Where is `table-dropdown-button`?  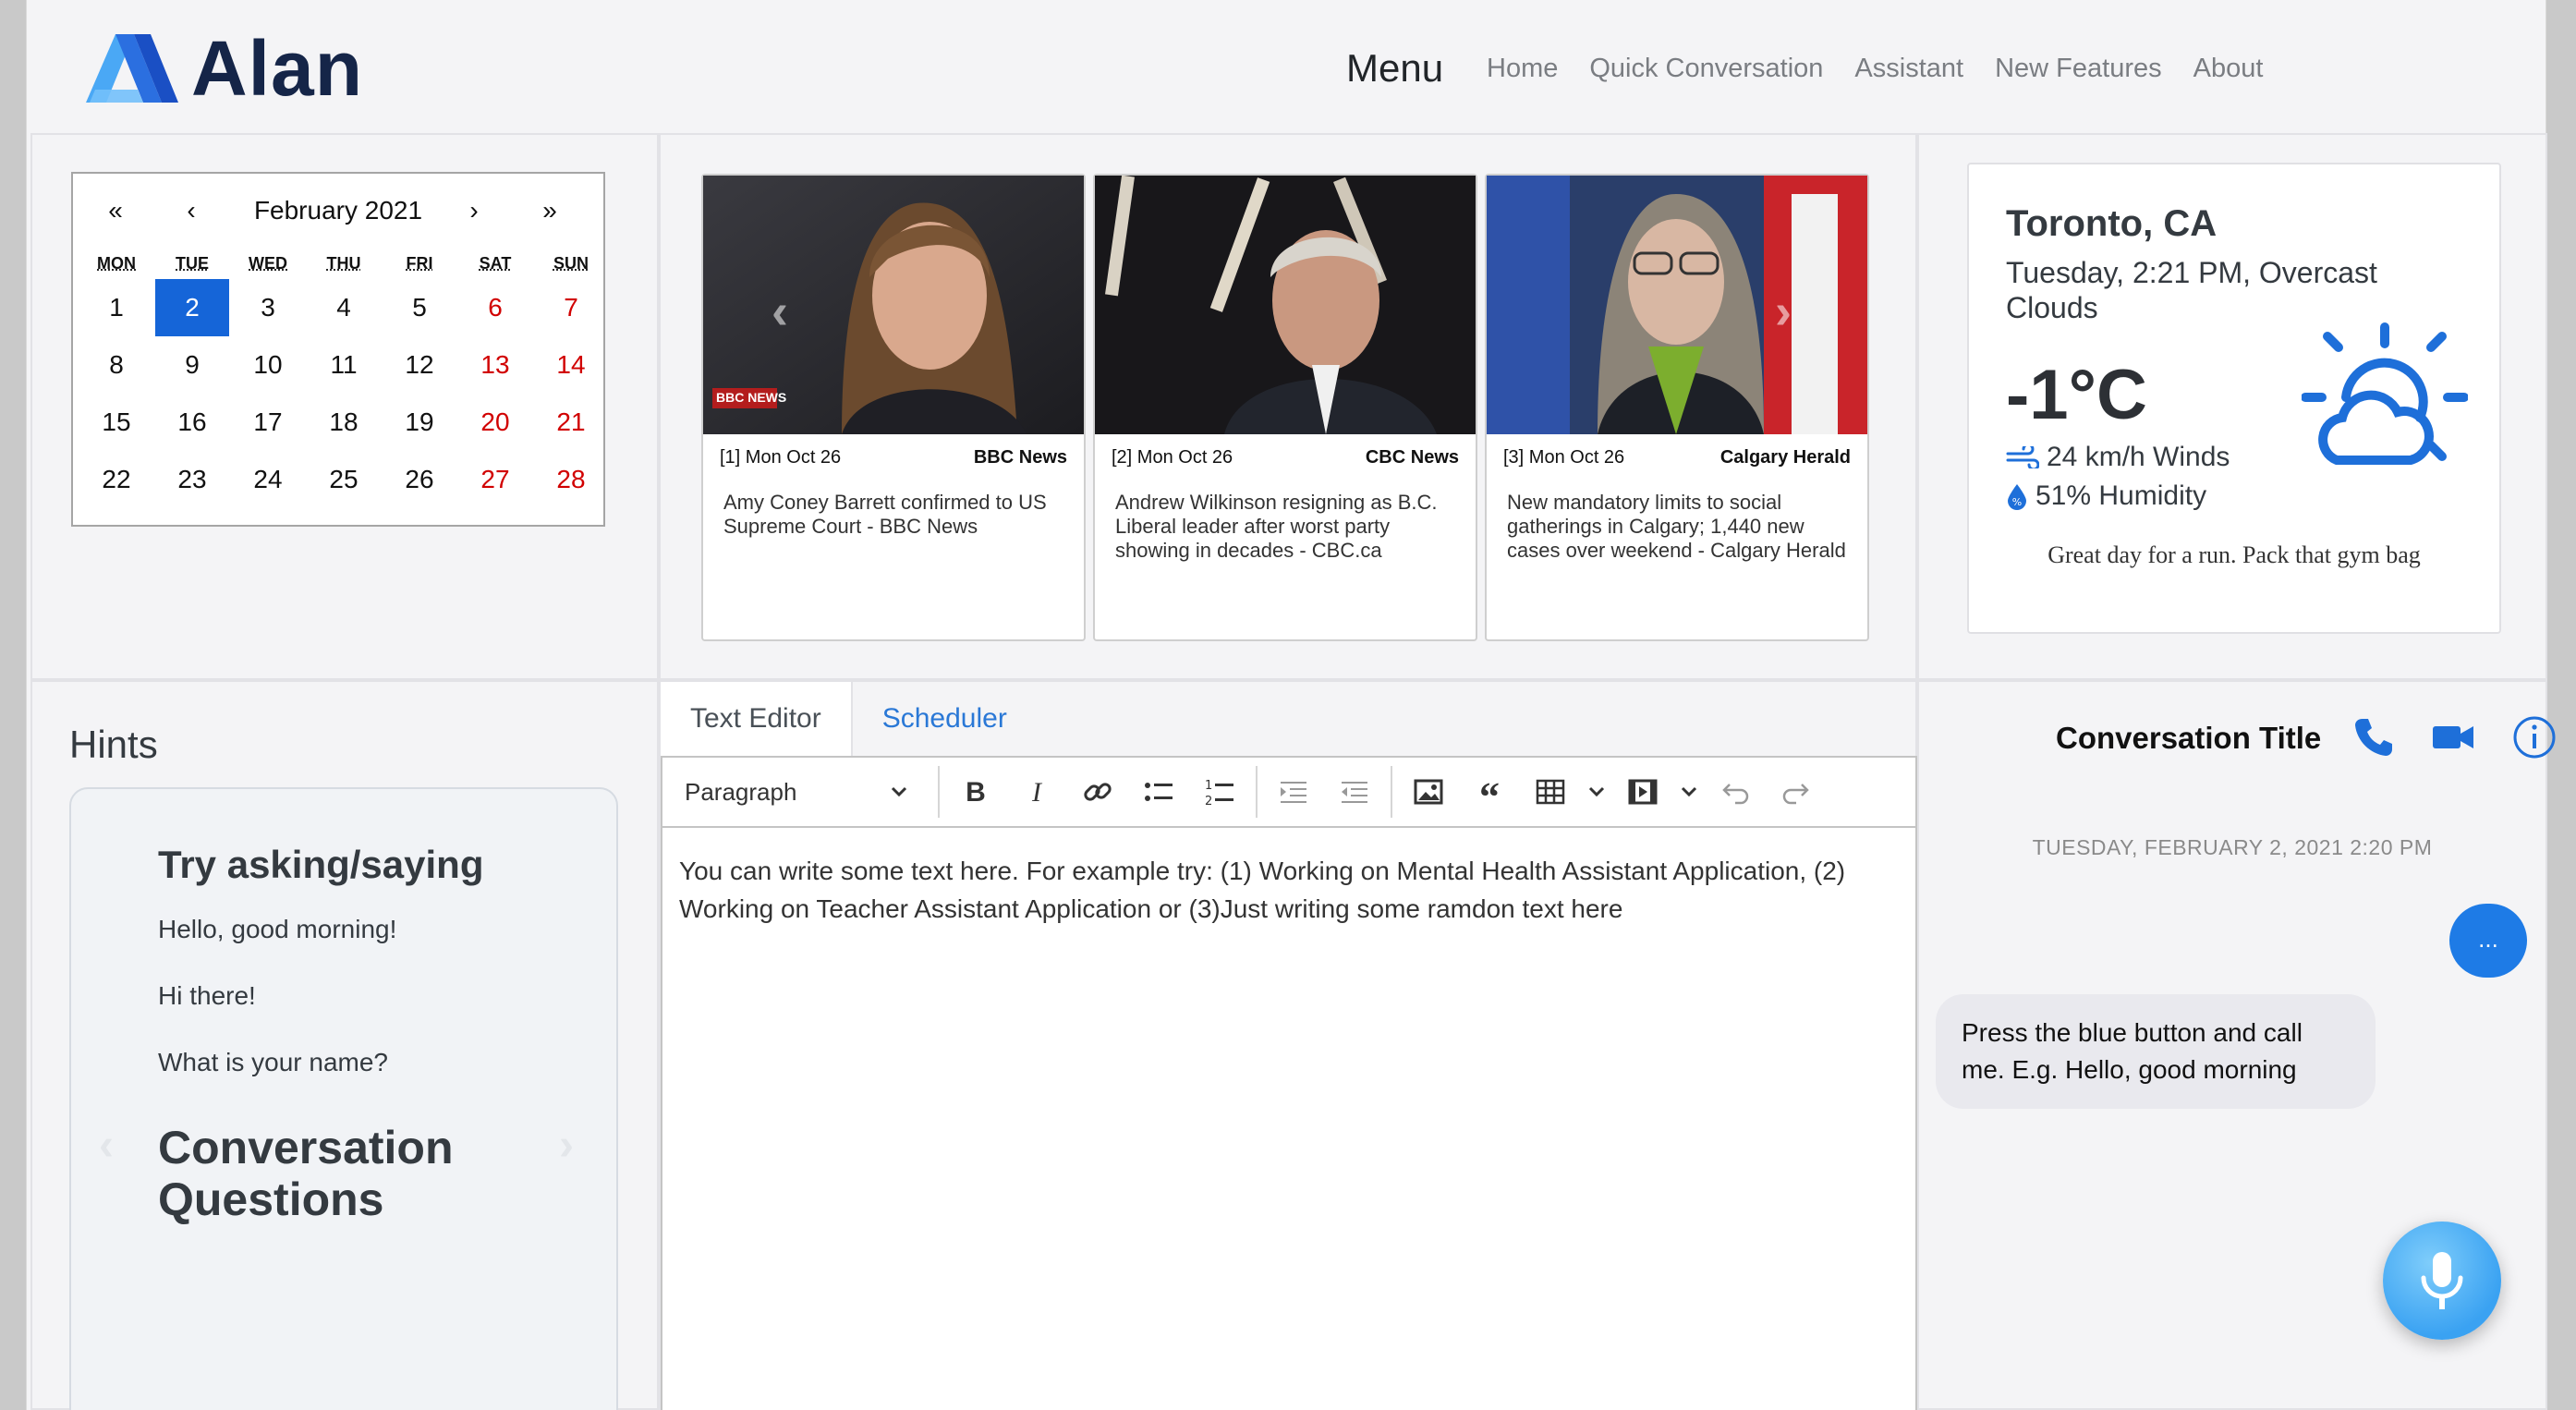
table-dropdown-button is located at coordinates (1596, 792).